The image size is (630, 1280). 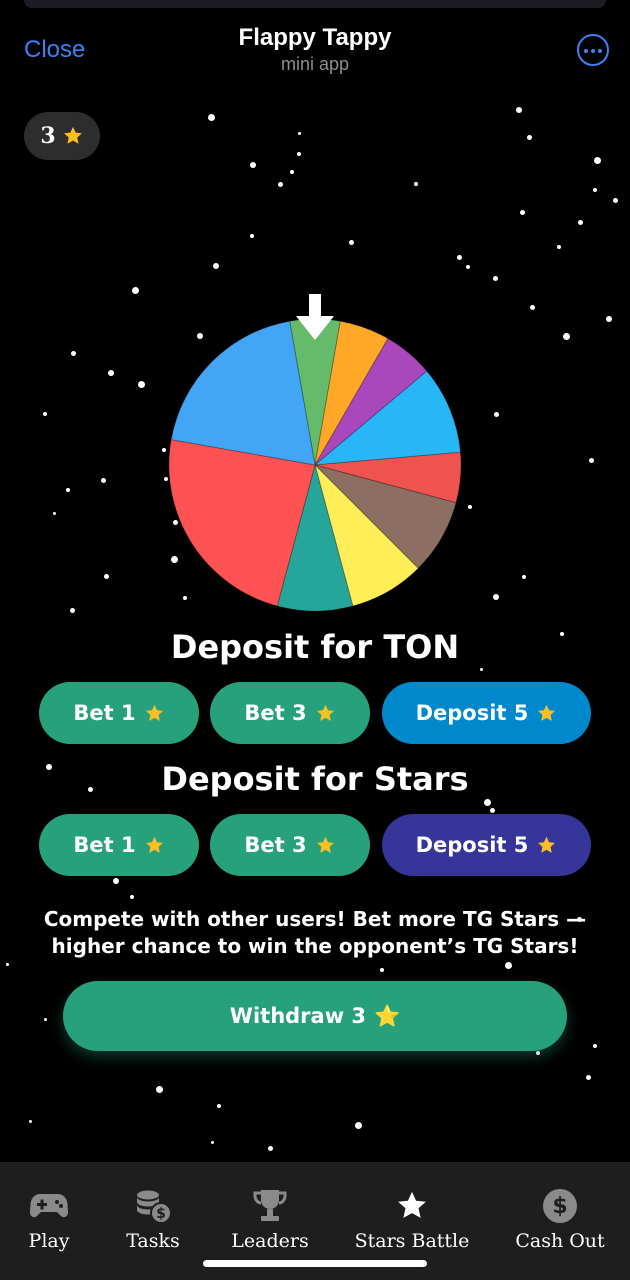 I want to click on stars-bet-1-button: Bet 1, so click(x=119, y=845).